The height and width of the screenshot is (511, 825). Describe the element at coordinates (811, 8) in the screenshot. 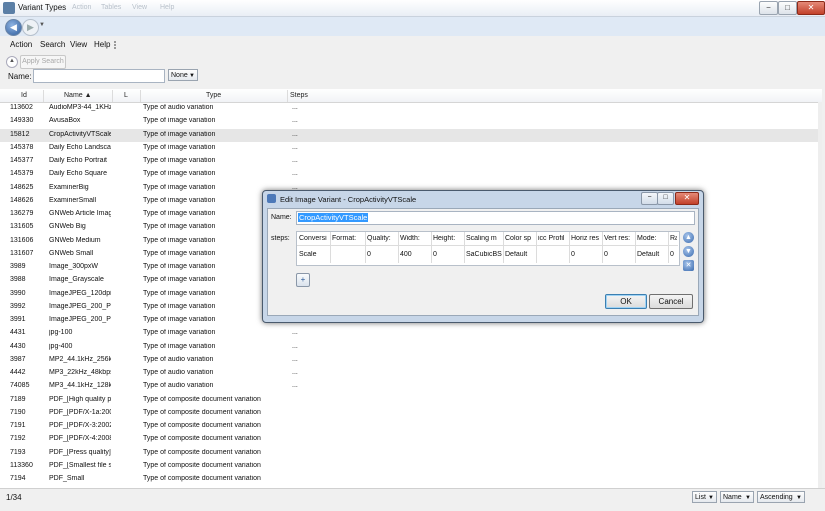

I see `close-button: ✕` at that location.